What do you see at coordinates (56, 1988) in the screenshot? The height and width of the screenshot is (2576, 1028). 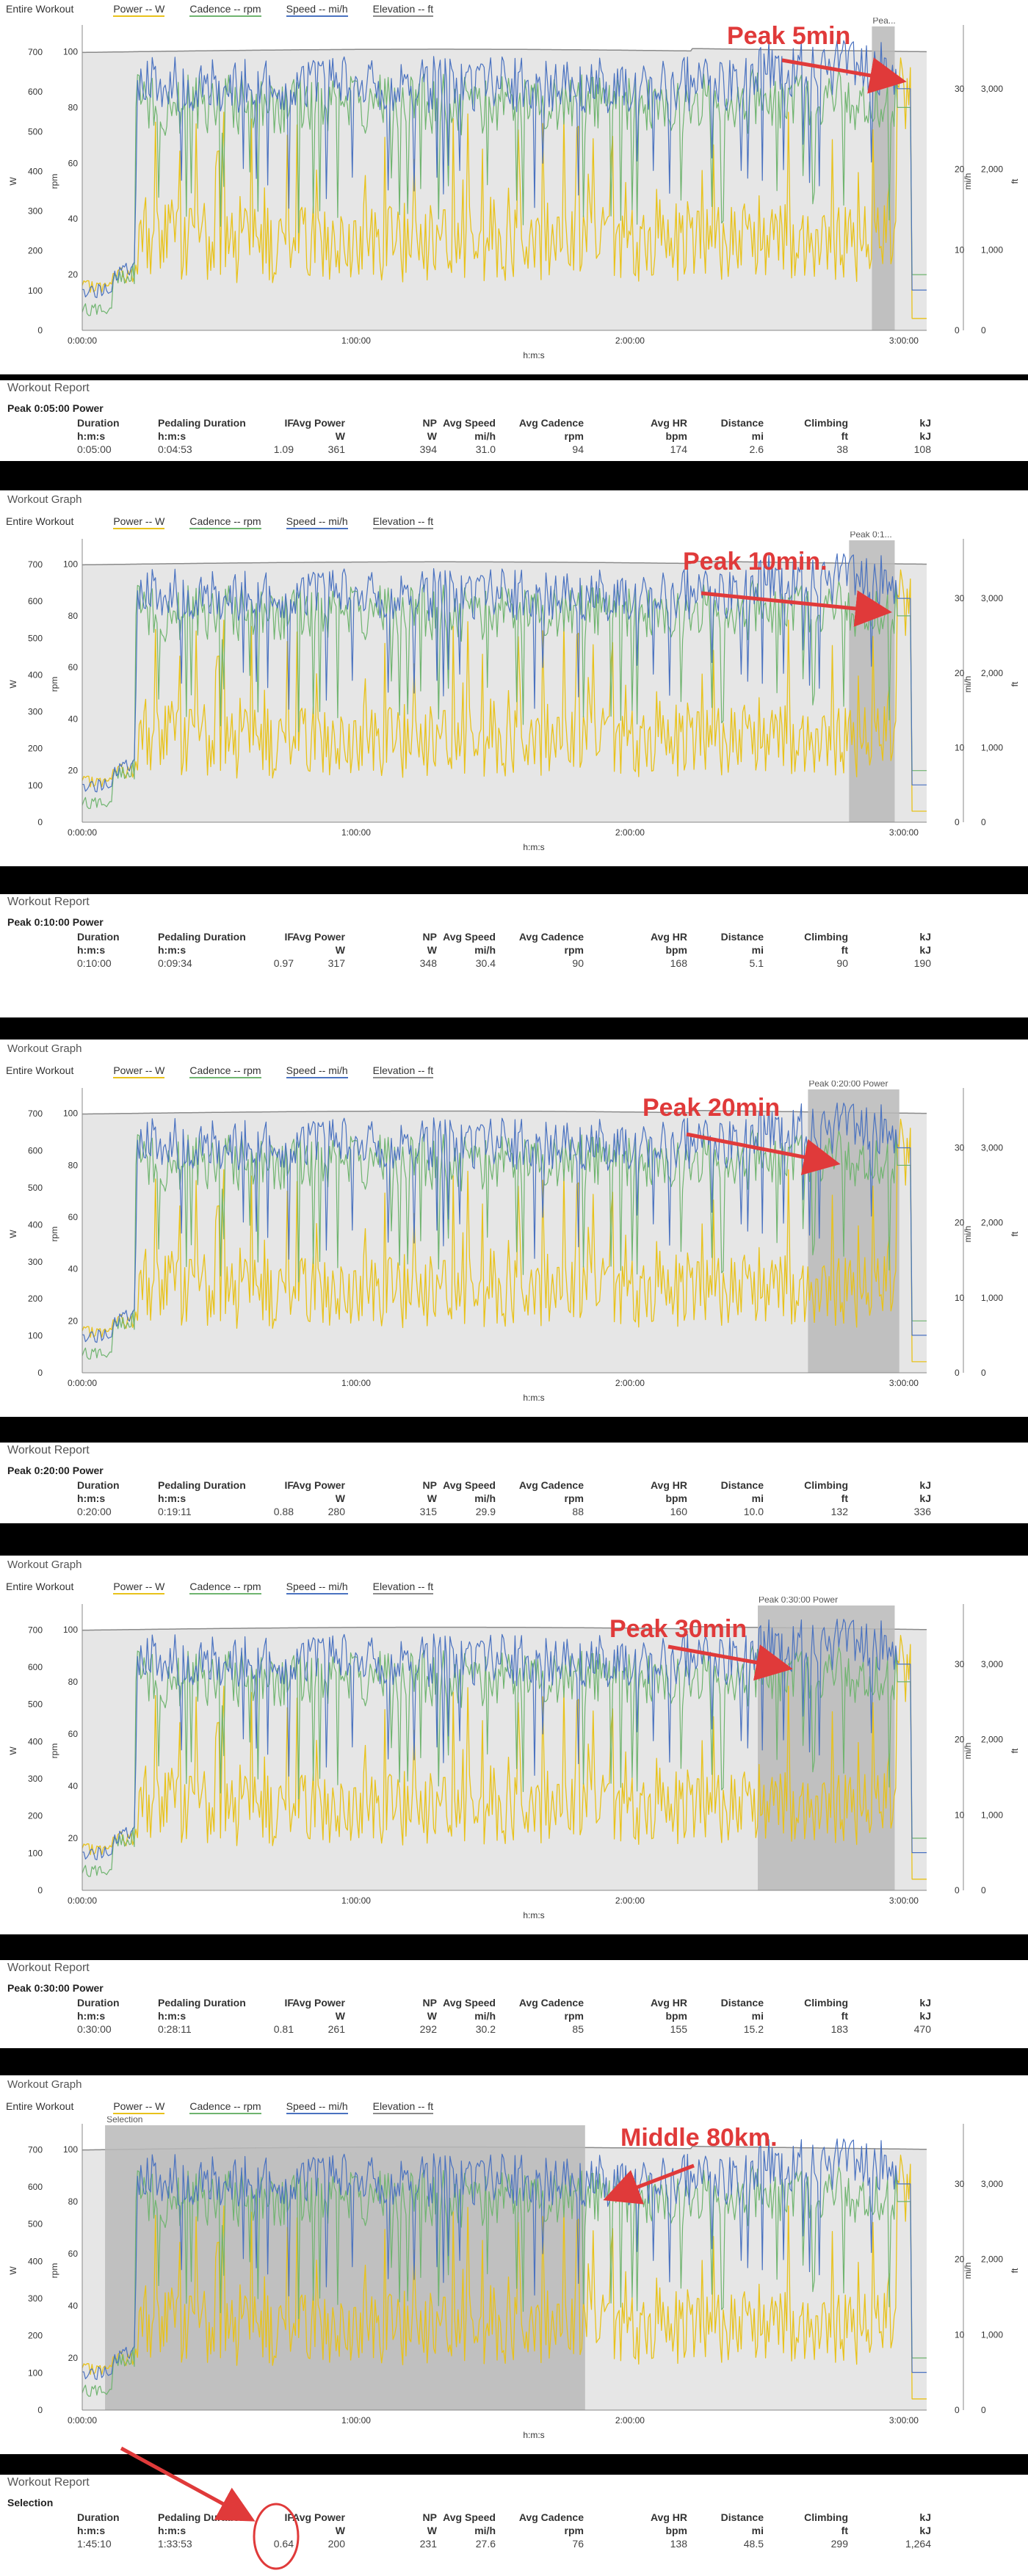 I see `report-subtitle: Peak 0:30:00 Power` at bounding box center [56, 1988].